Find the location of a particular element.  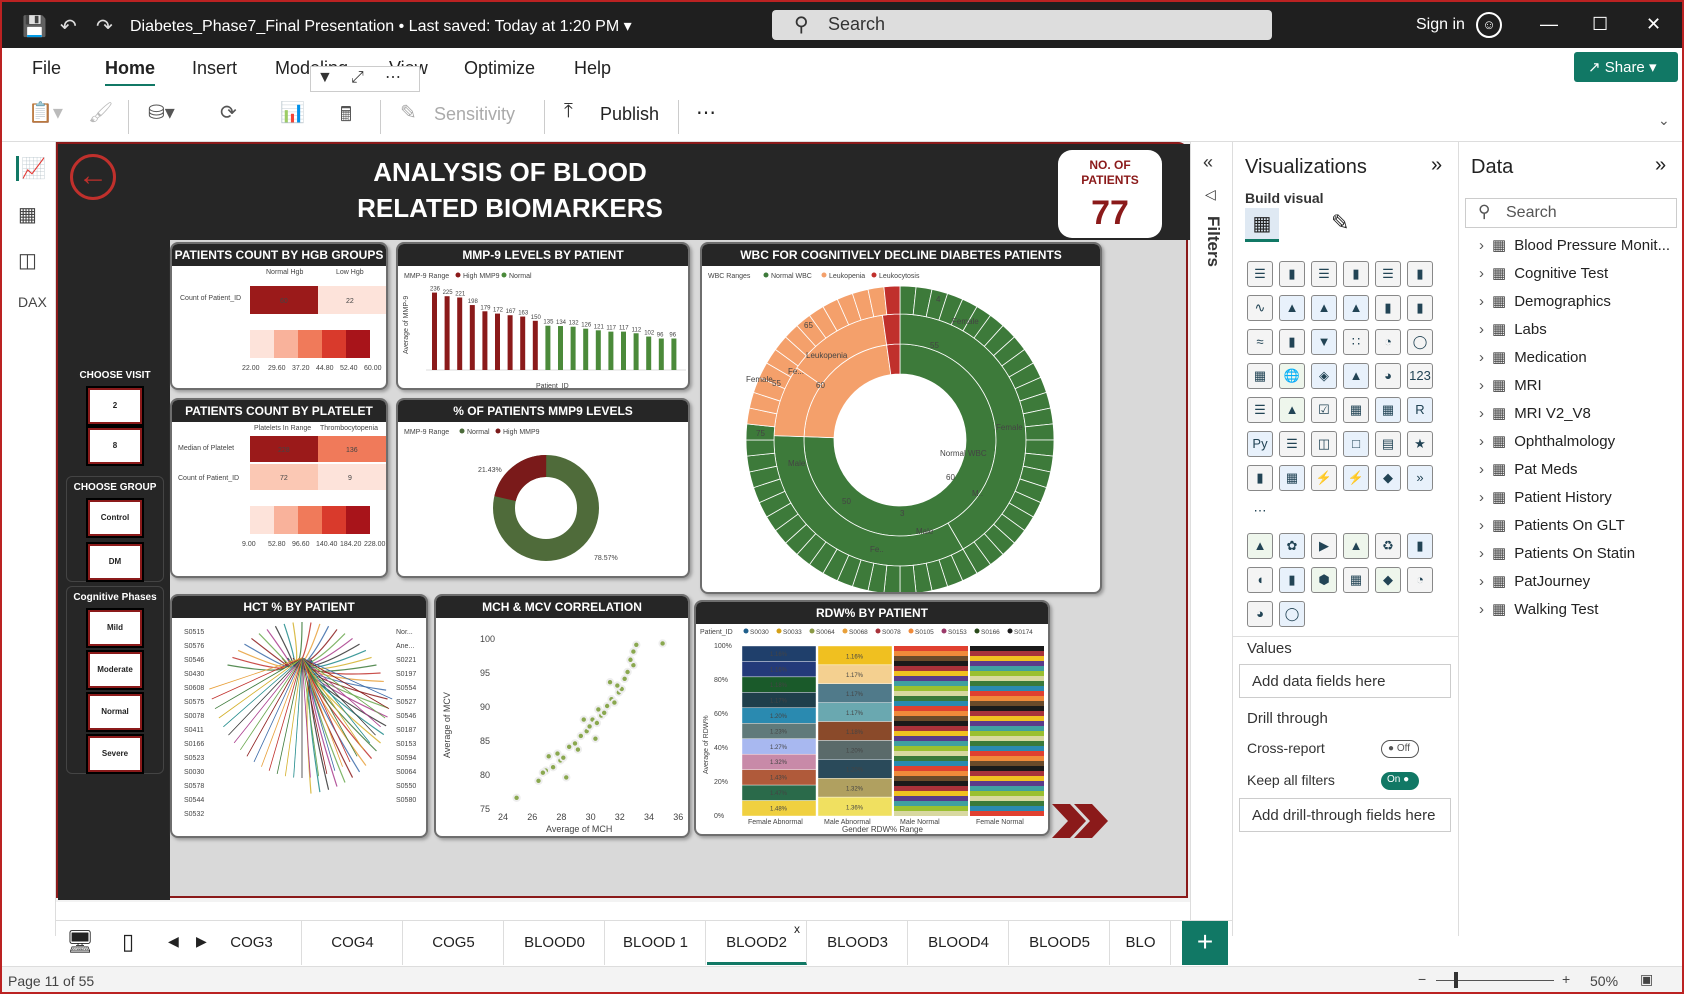

filled-map-icon: ◈ is located at coordinates (1324, 376).